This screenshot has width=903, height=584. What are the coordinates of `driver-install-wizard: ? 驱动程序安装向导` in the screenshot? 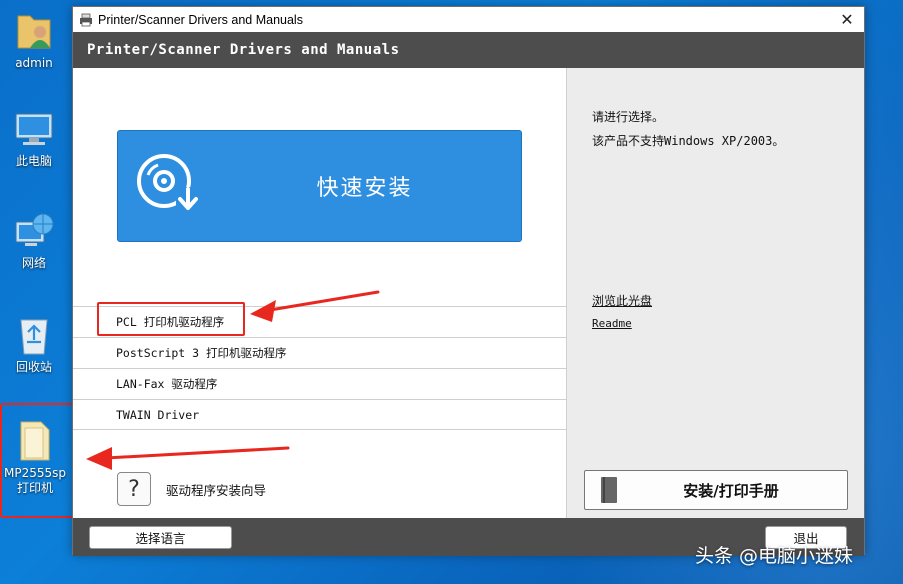 It's located at (191, 489).